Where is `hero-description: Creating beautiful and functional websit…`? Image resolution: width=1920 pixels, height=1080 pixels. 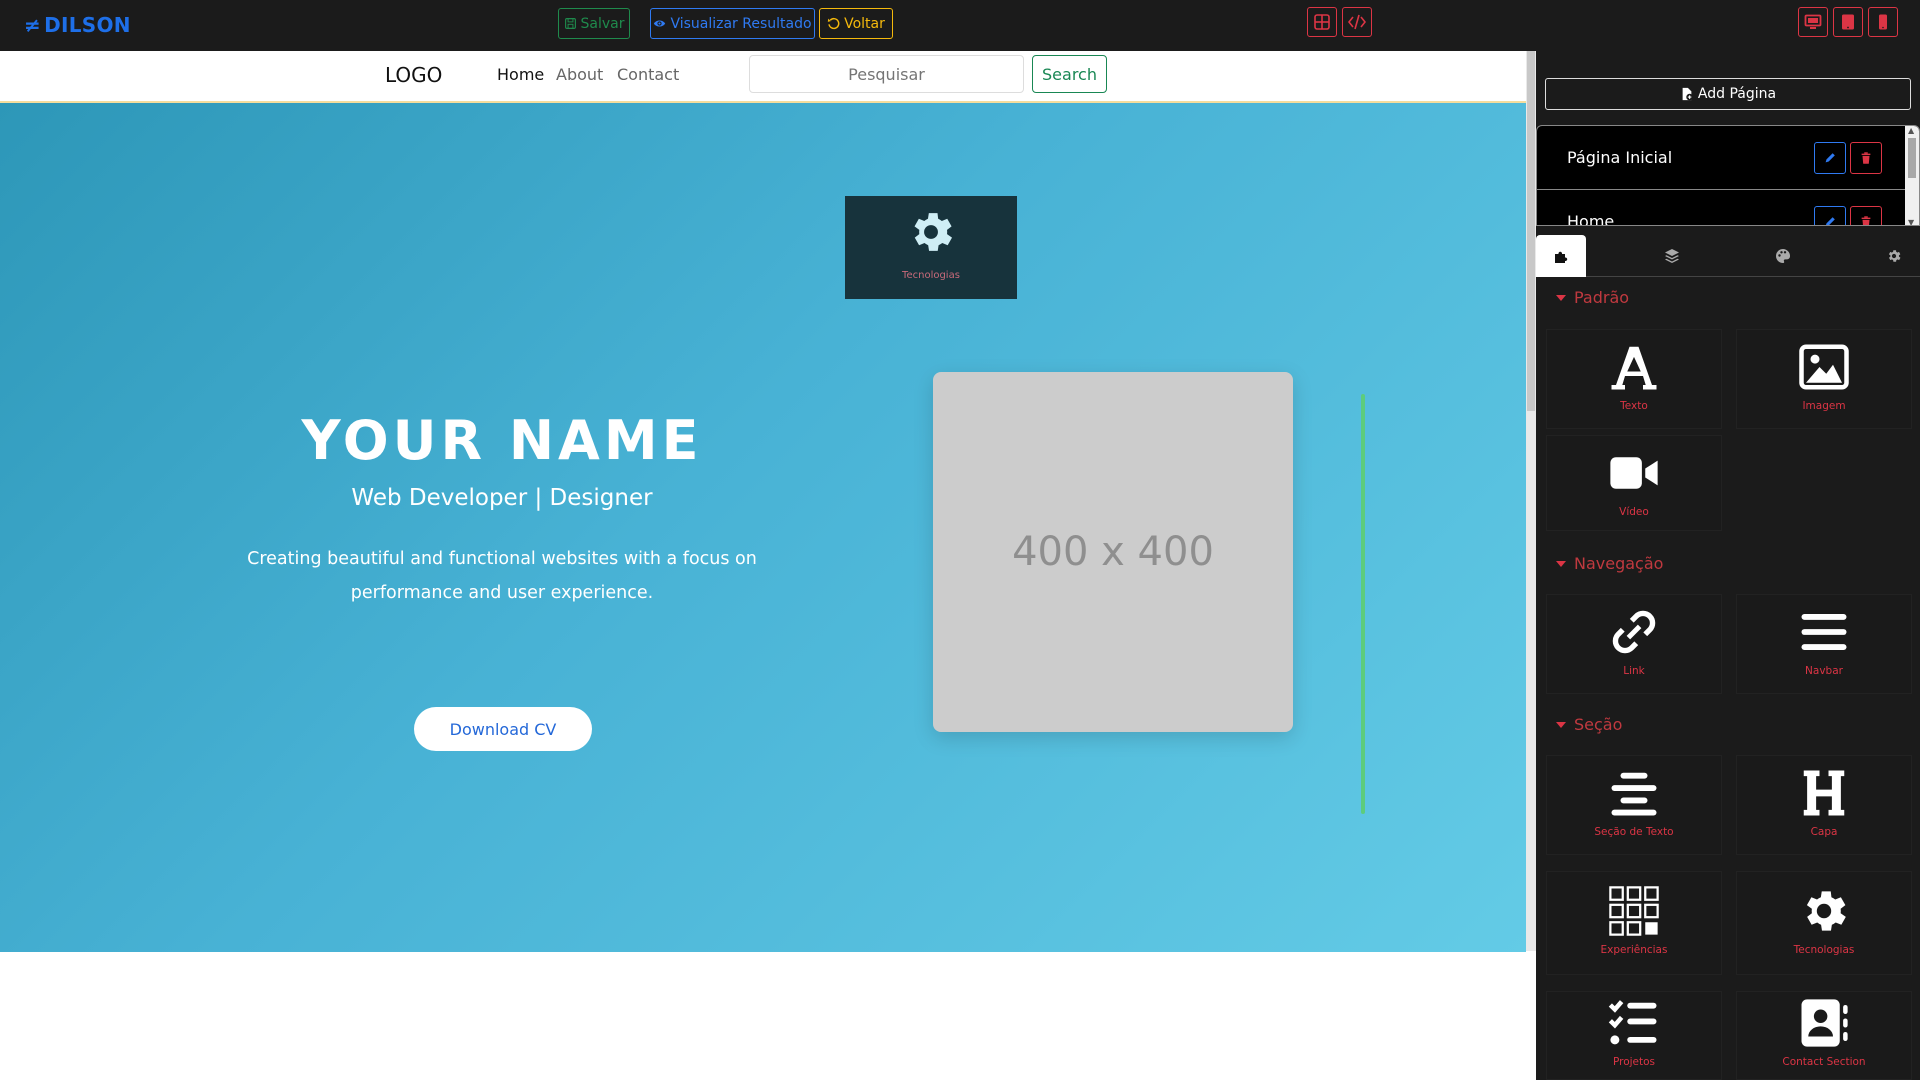 hero-description: Creating beautiful and functional websit… is located at coordinates (502, 576).